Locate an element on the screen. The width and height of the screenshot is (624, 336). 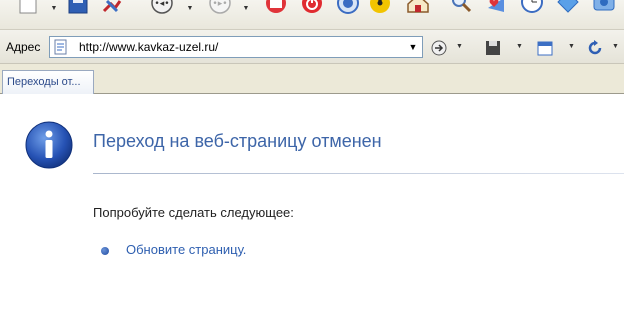
refresh-page-link: Обновите страницу. is located at coordinates (186, 249).